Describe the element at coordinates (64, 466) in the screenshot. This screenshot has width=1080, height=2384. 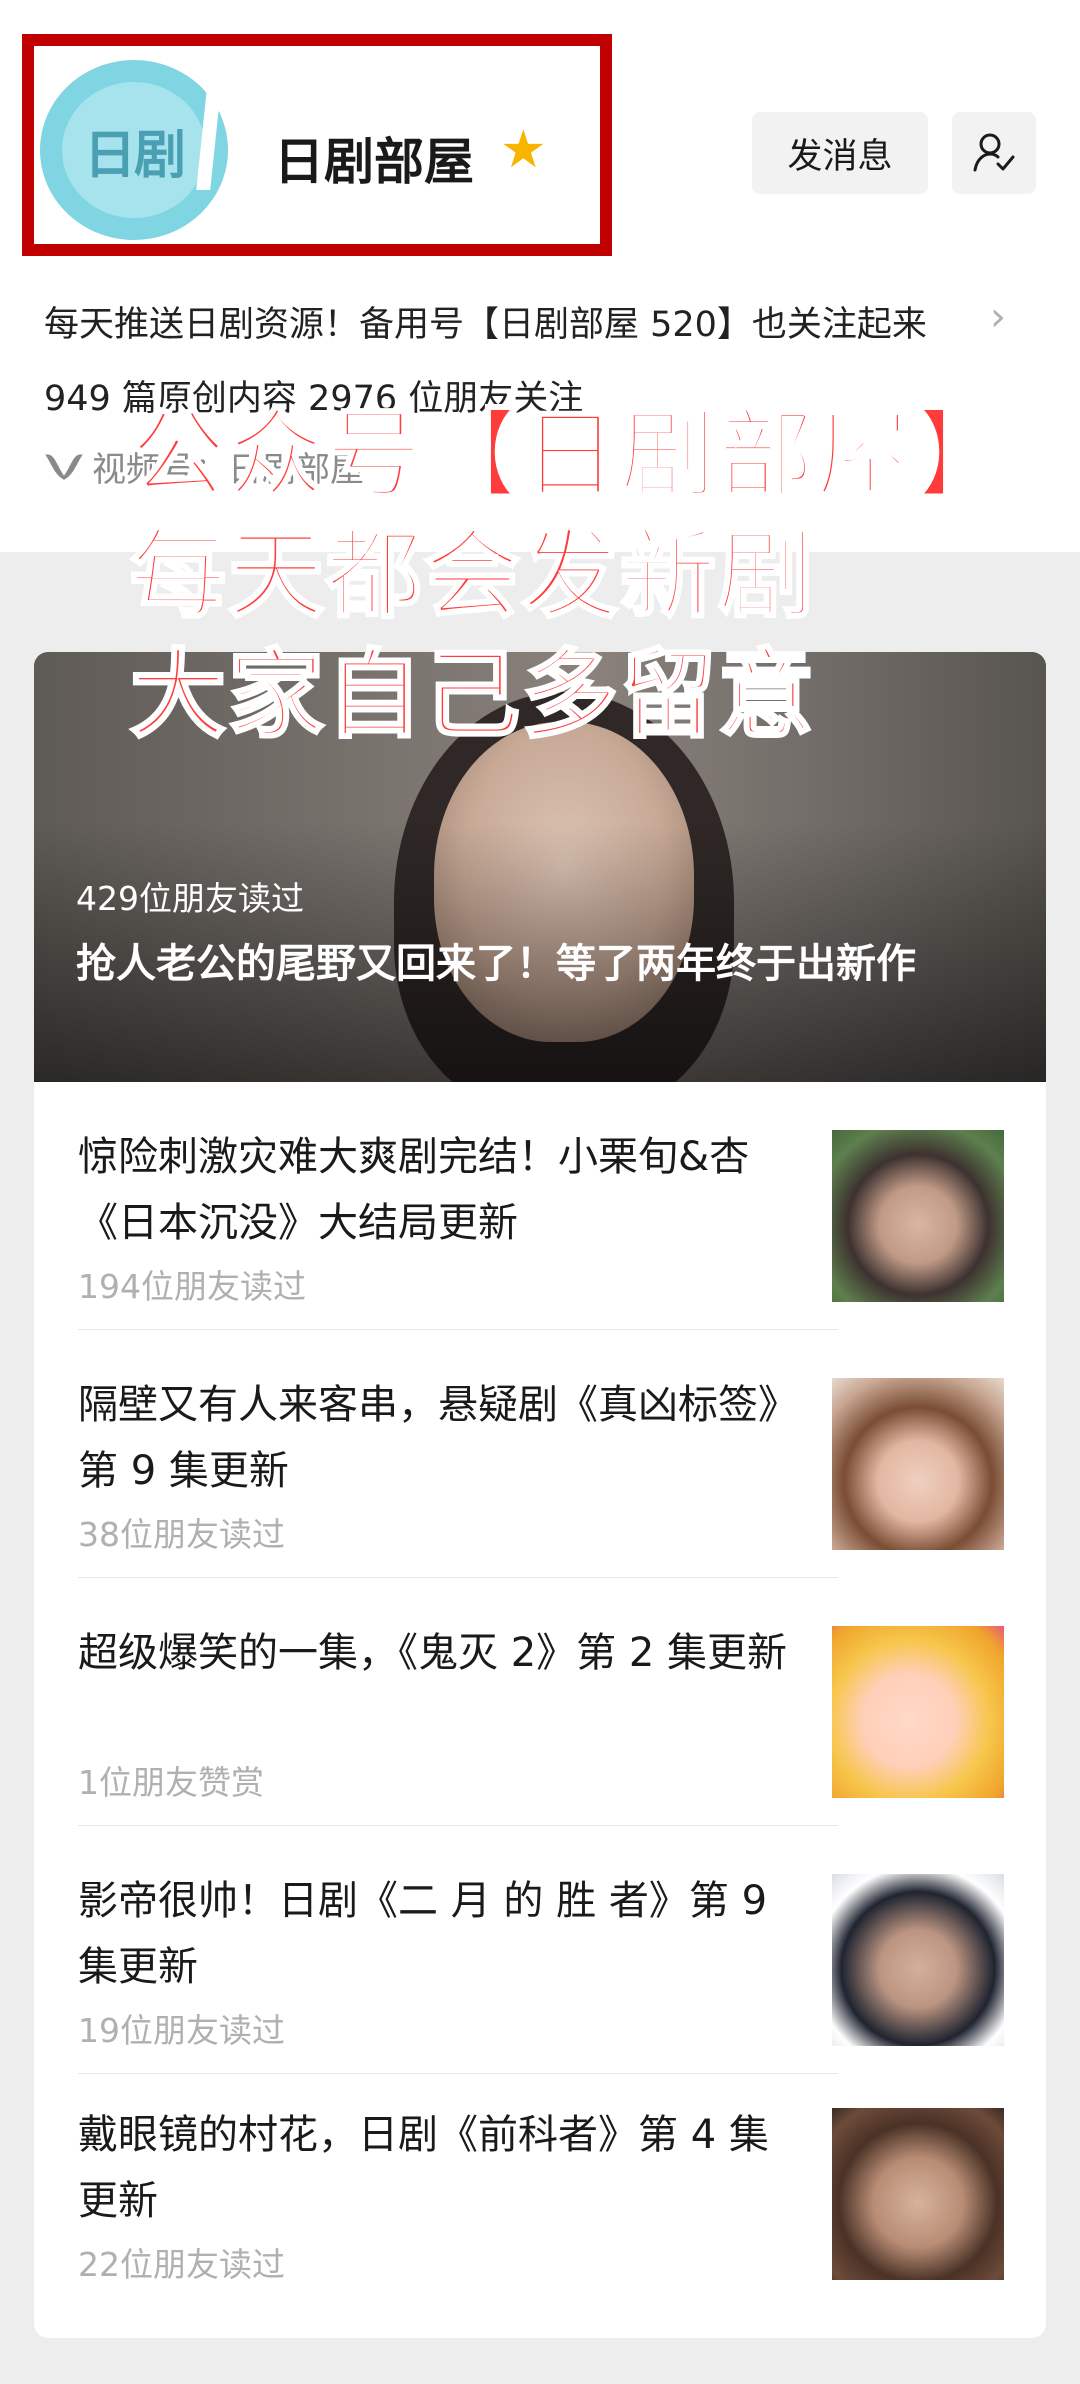
I see `video-channel-icon` at that location.